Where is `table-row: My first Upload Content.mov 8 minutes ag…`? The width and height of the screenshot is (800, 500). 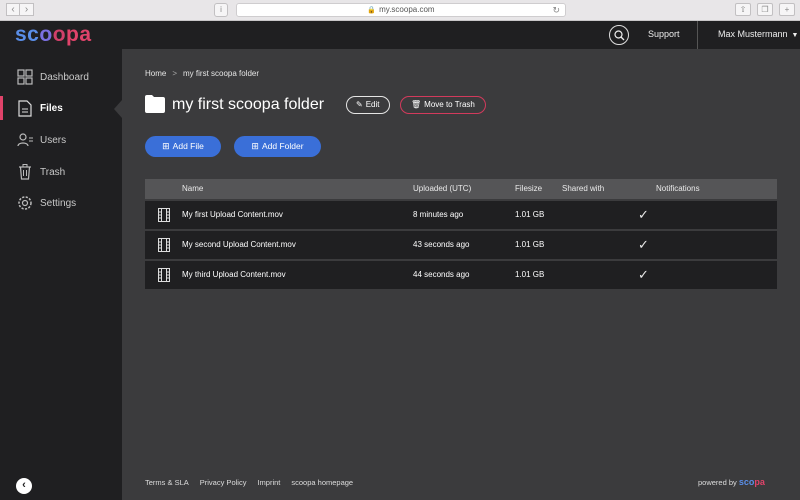 table-row: My first Upload Content.mov 8 minutes ag… is located at coordinates (461, 215).